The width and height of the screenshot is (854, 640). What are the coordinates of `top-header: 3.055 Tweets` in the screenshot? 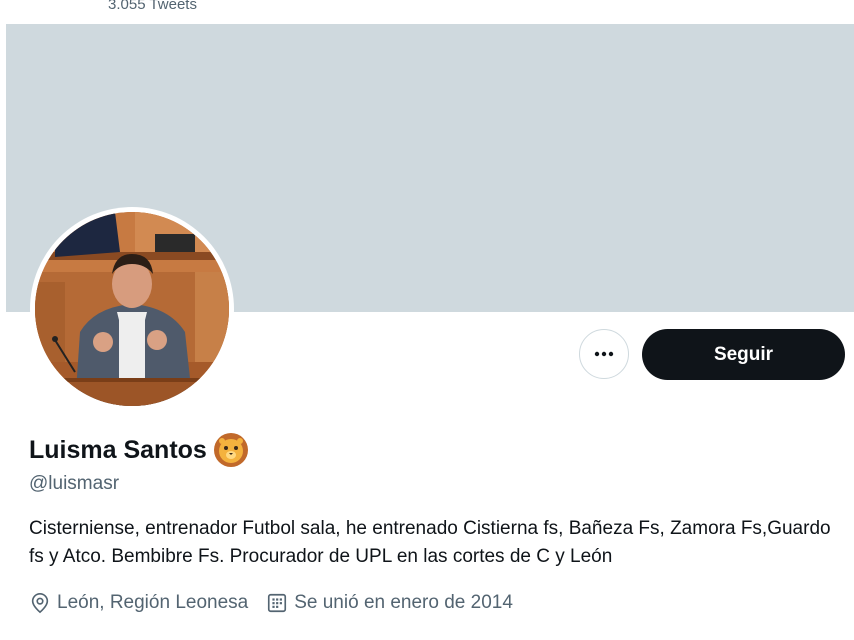 It's located at (427, 12).